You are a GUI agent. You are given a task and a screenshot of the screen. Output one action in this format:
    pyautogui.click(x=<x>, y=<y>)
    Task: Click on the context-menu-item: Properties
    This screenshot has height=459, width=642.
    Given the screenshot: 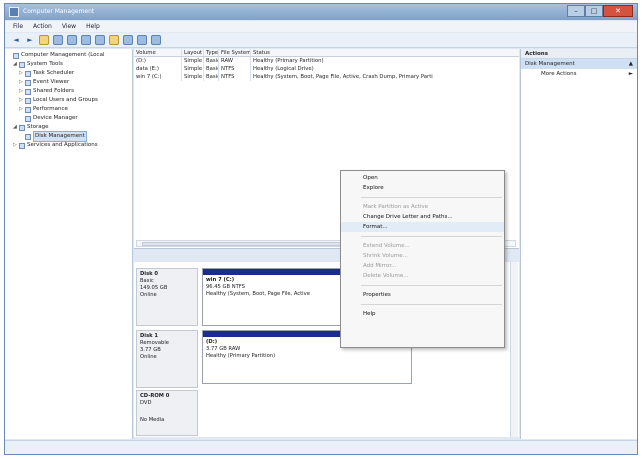 What is the action you would take?
    pyautogui.click(x=422, y=295)
    